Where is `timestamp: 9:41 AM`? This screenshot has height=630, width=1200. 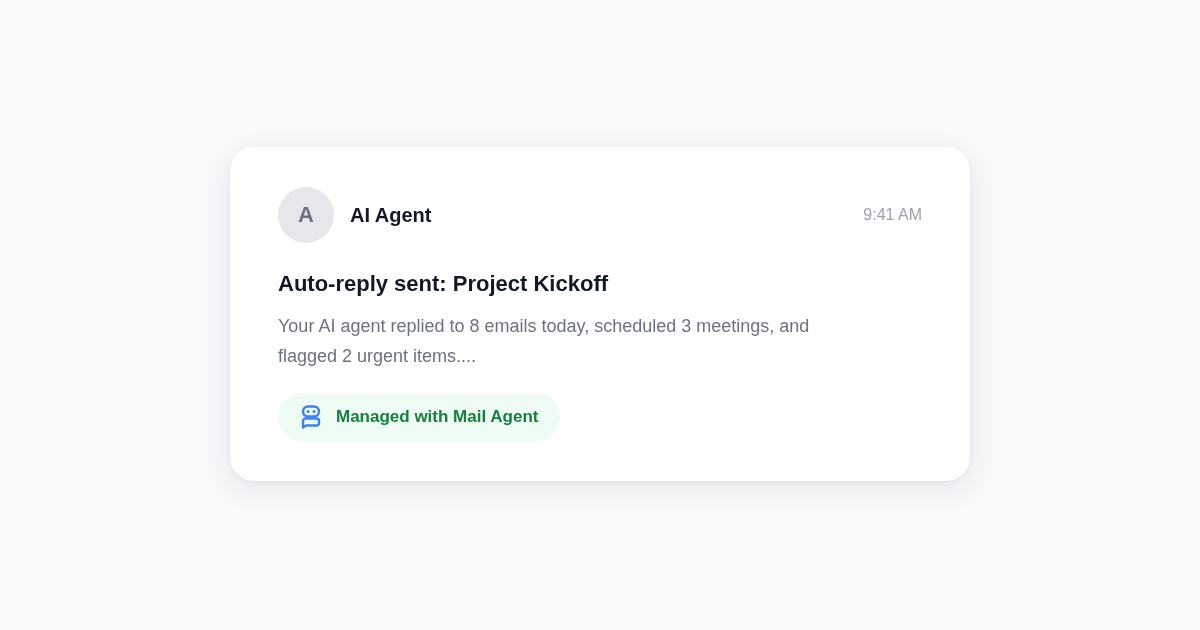
timestamp: 9:41 AM is located at coordinates (892, 215).